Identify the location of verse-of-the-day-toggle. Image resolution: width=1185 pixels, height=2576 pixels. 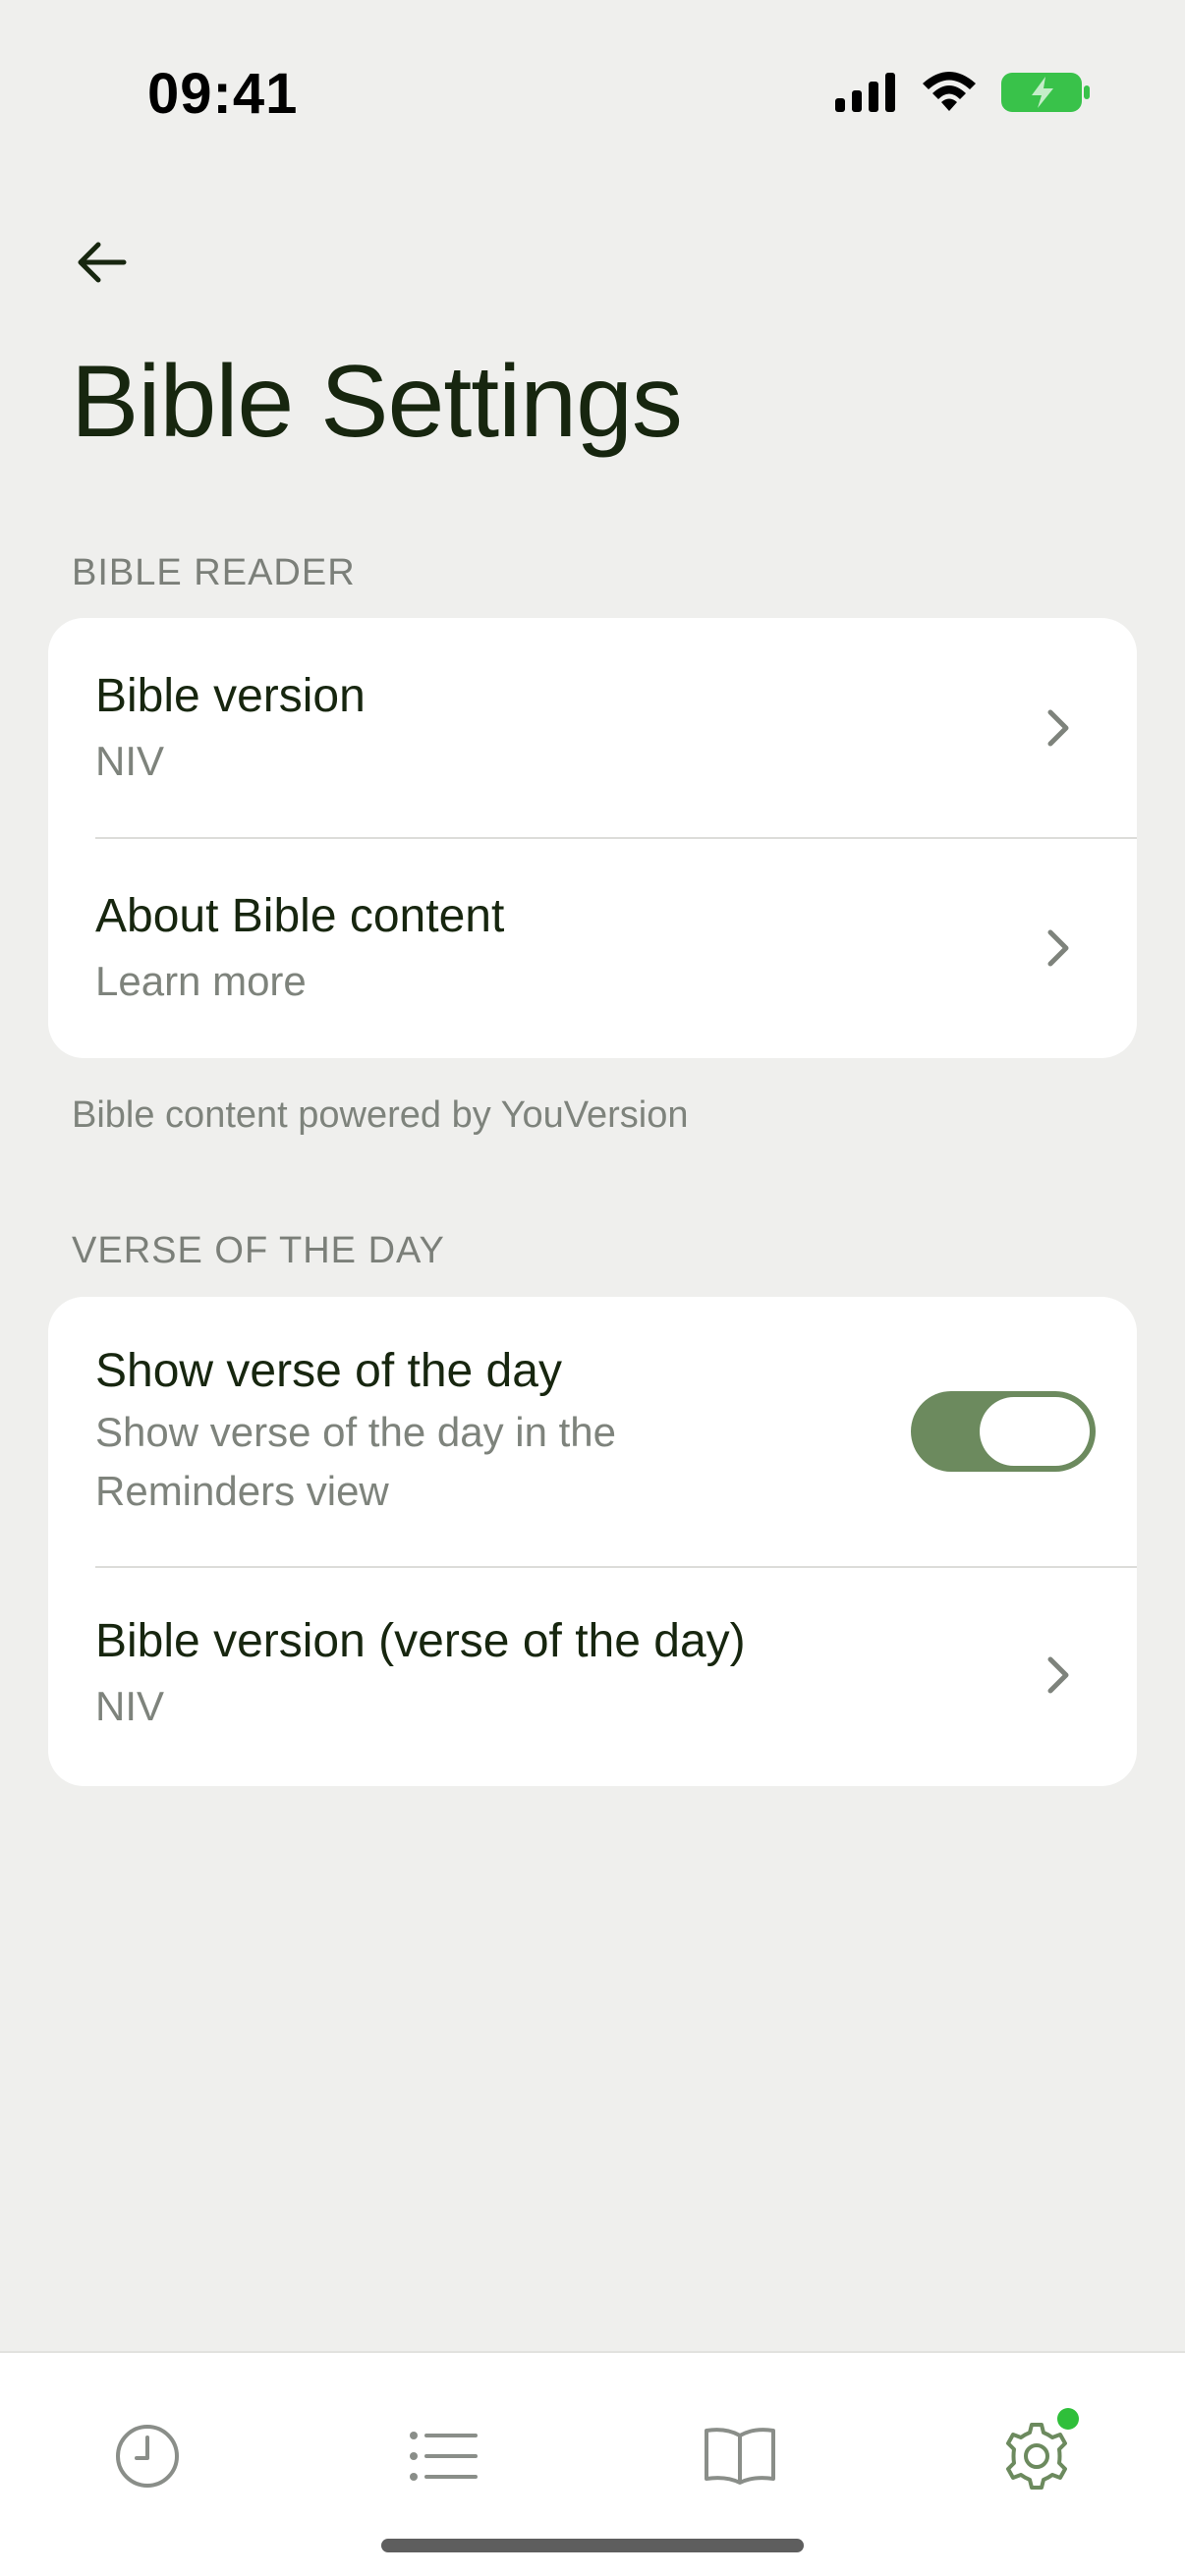
(1004, 1431).